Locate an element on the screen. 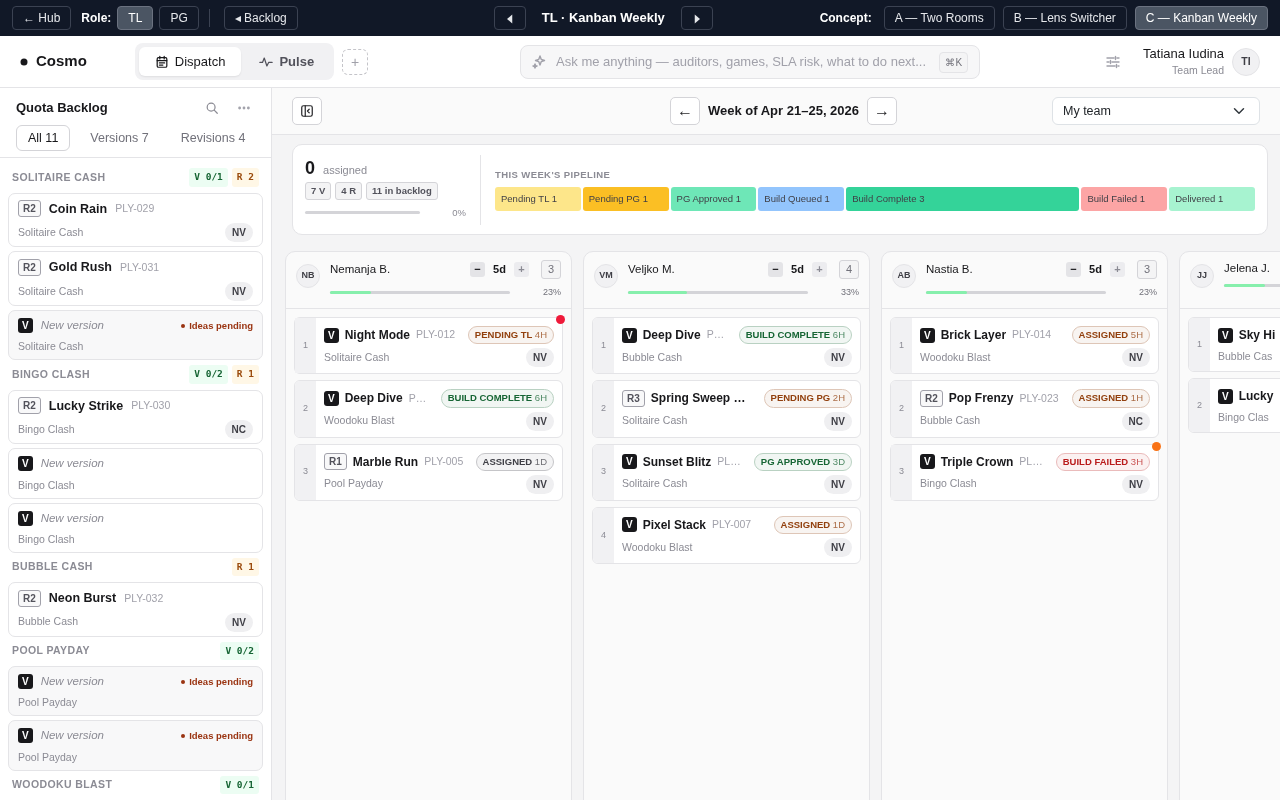 Image resolution: width=1280 pixels, height=800 pixels. concept-tab: A — Two Rooms is located at coordinates (939, 18).